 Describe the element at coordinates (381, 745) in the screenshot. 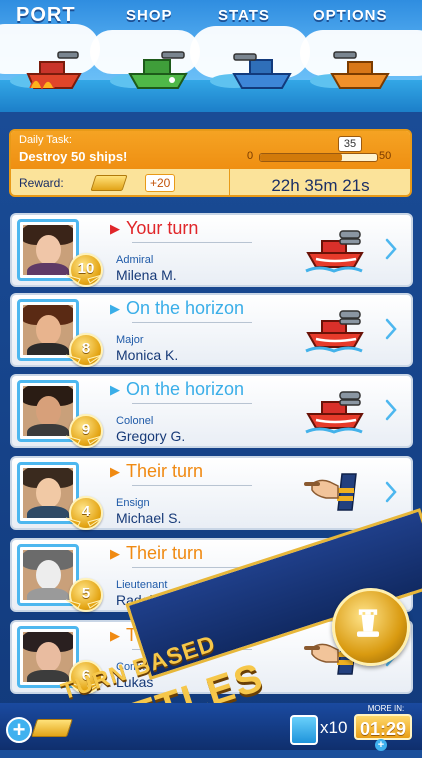

I see `refill-plus-button: +` at that location.